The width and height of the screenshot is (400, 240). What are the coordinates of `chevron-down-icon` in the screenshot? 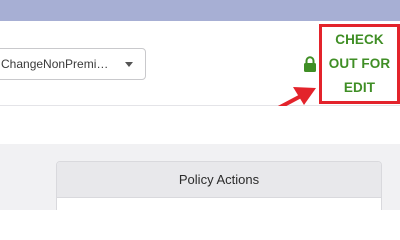 It's located at (129, 64).